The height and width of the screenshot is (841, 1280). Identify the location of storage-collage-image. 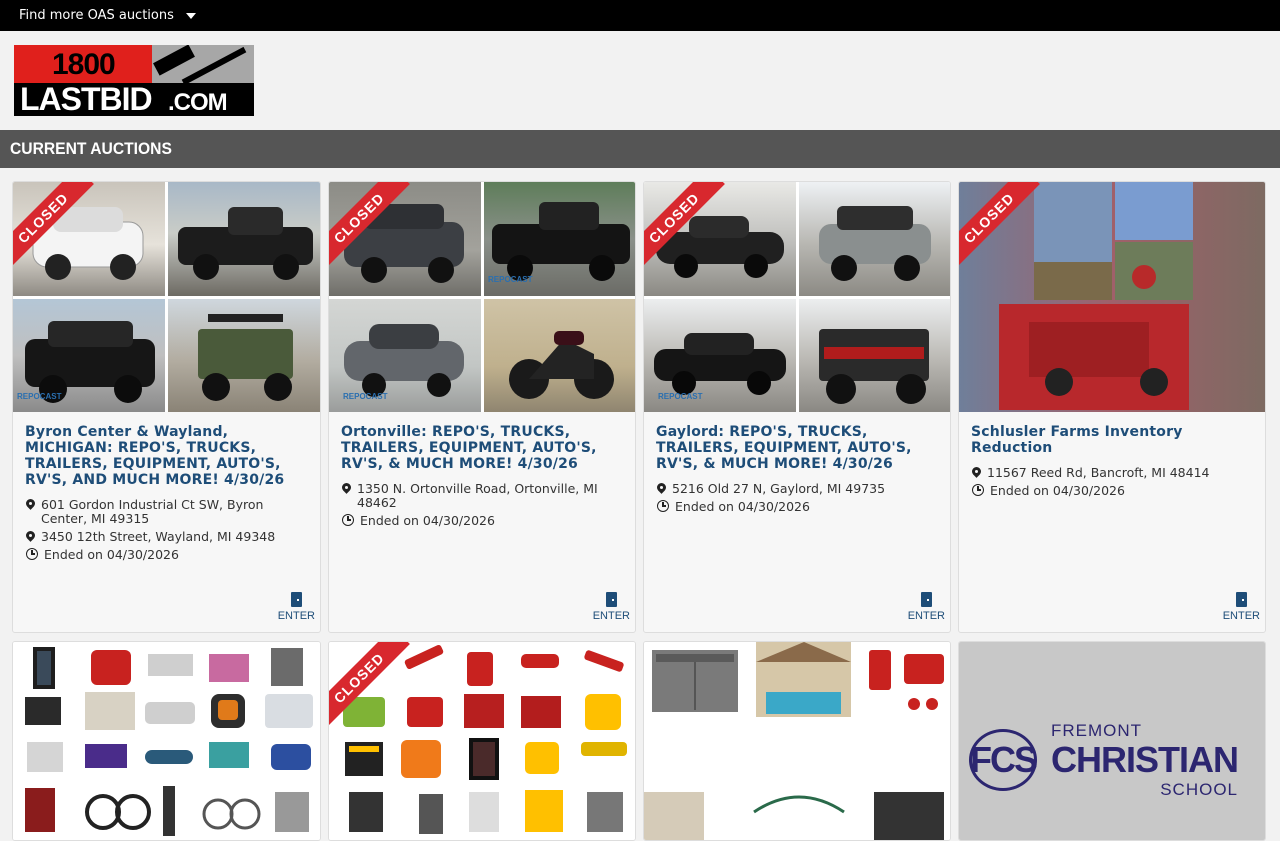
(797, 741).